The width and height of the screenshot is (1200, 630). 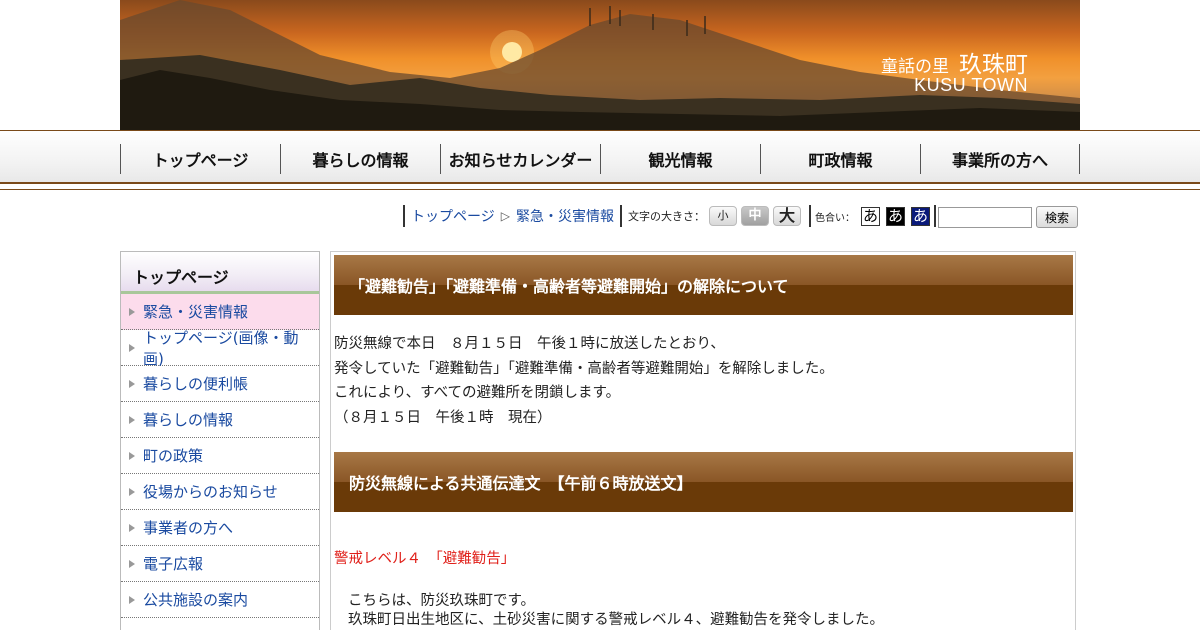 What do you see at coordinates (443, 417) in the screenshot?
I see `body-line: （８月１５日 午後１時 現在）` at bounding box center [443, 417].